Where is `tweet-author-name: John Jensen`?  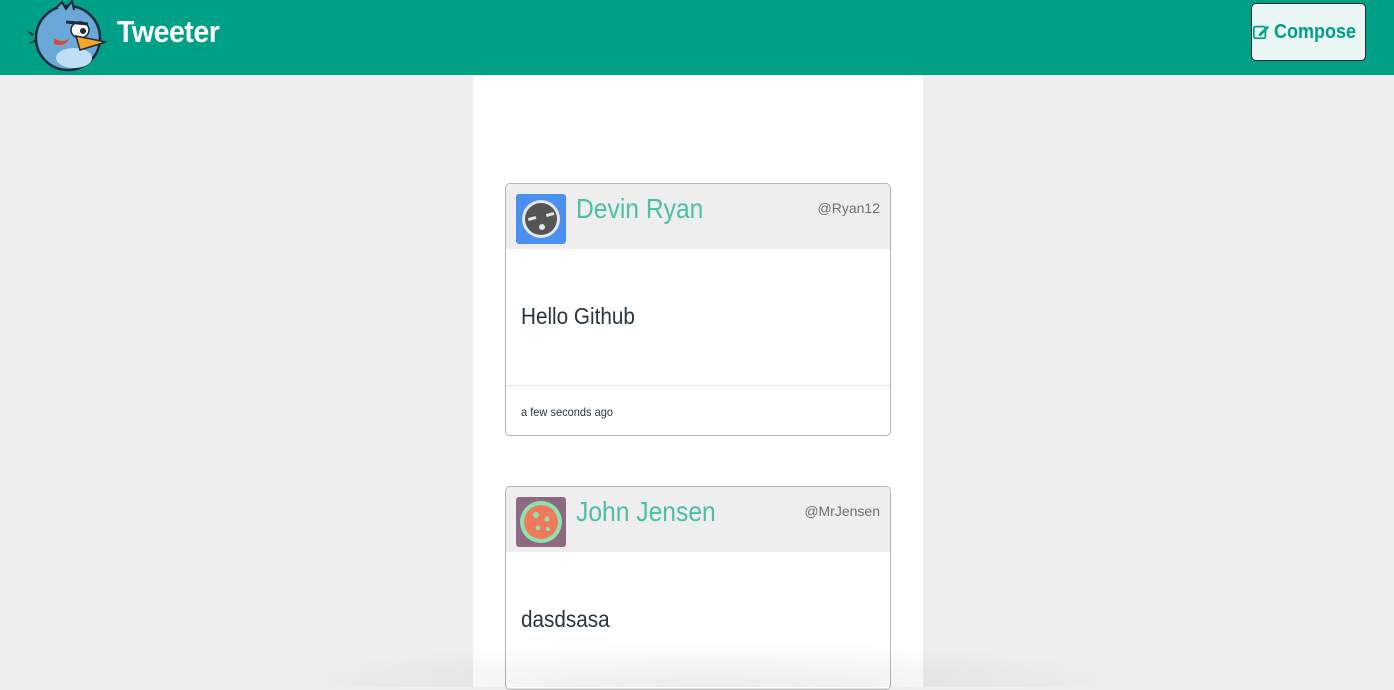 tweet-author-name: John Jensen is located at coordinates (646, 511).